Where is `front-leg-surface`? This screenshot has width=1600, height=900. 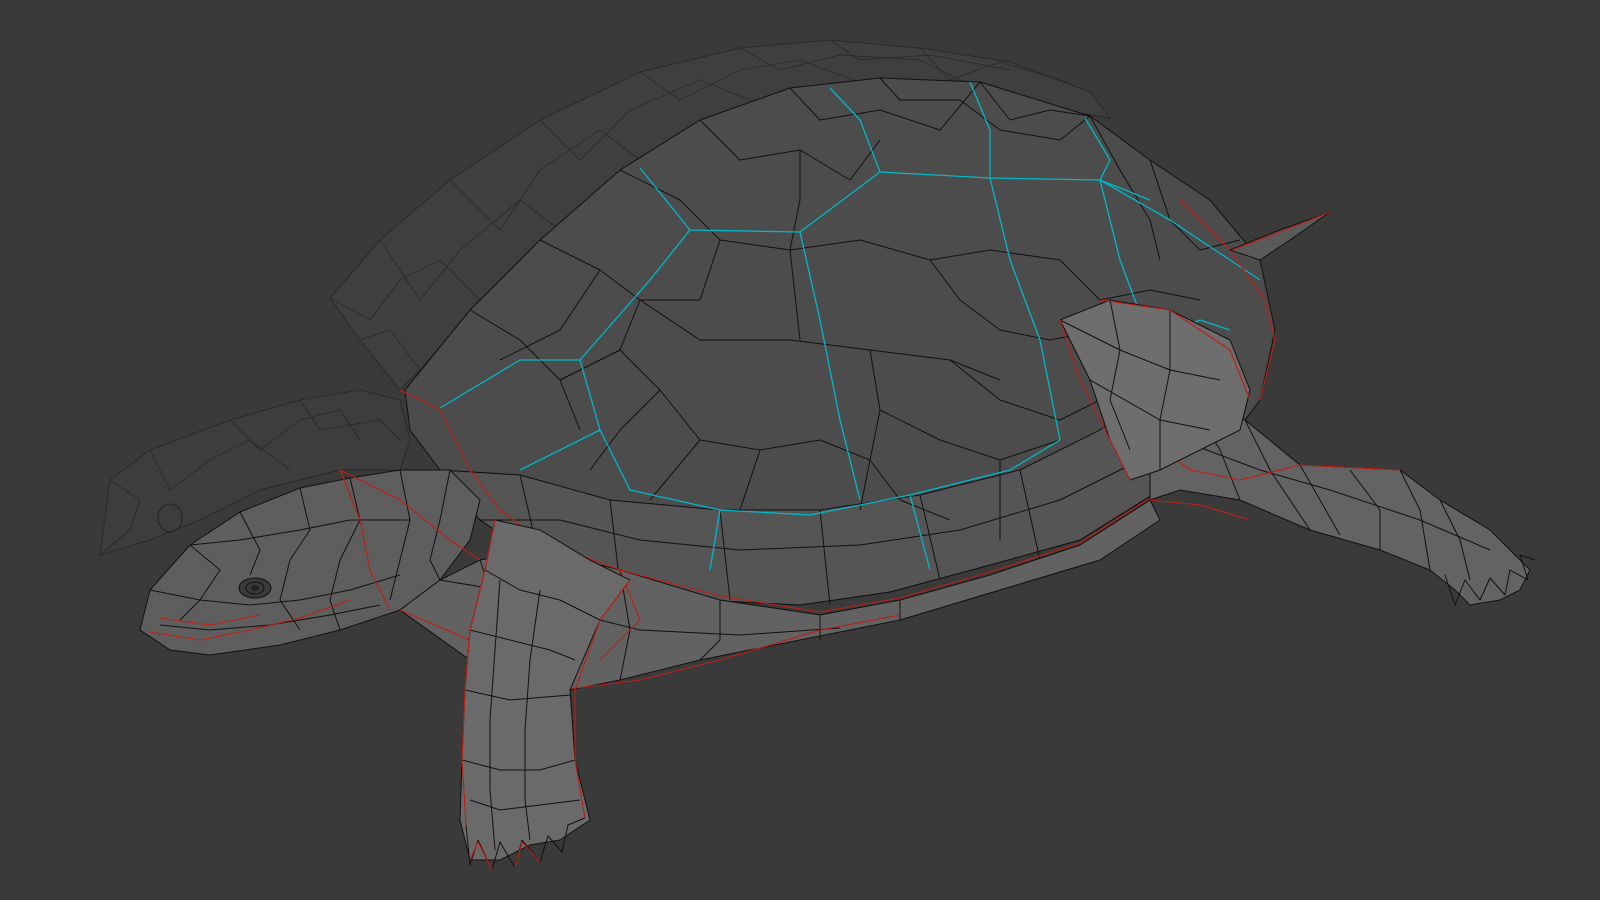 front-leg-surface is located at coordinates (545, 690).